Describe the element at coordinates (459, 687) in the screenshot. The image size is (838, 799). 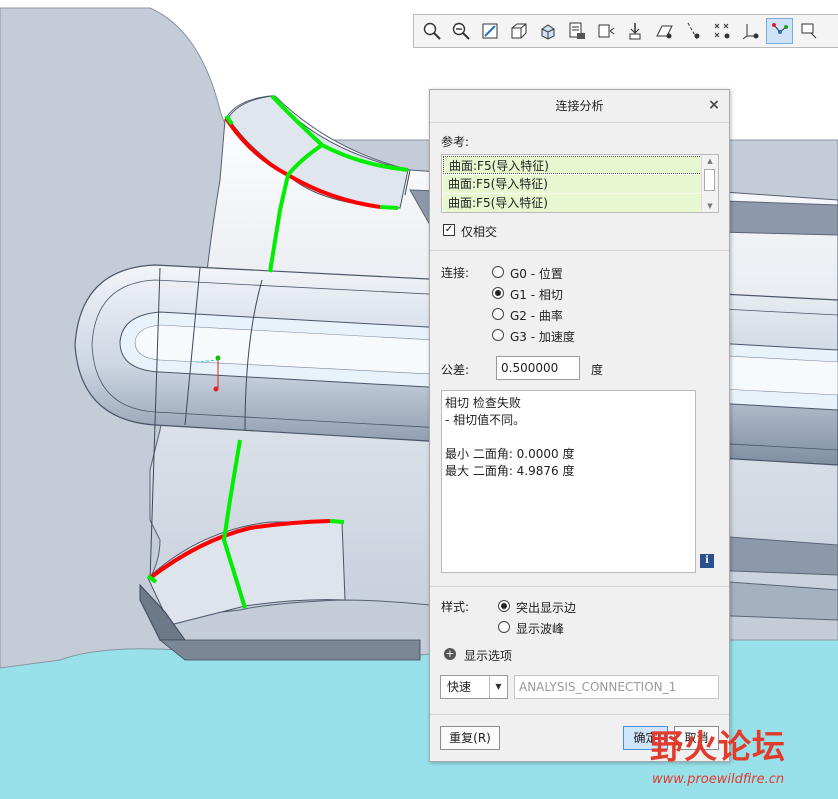
I see `mode-value: 快速` at that location.